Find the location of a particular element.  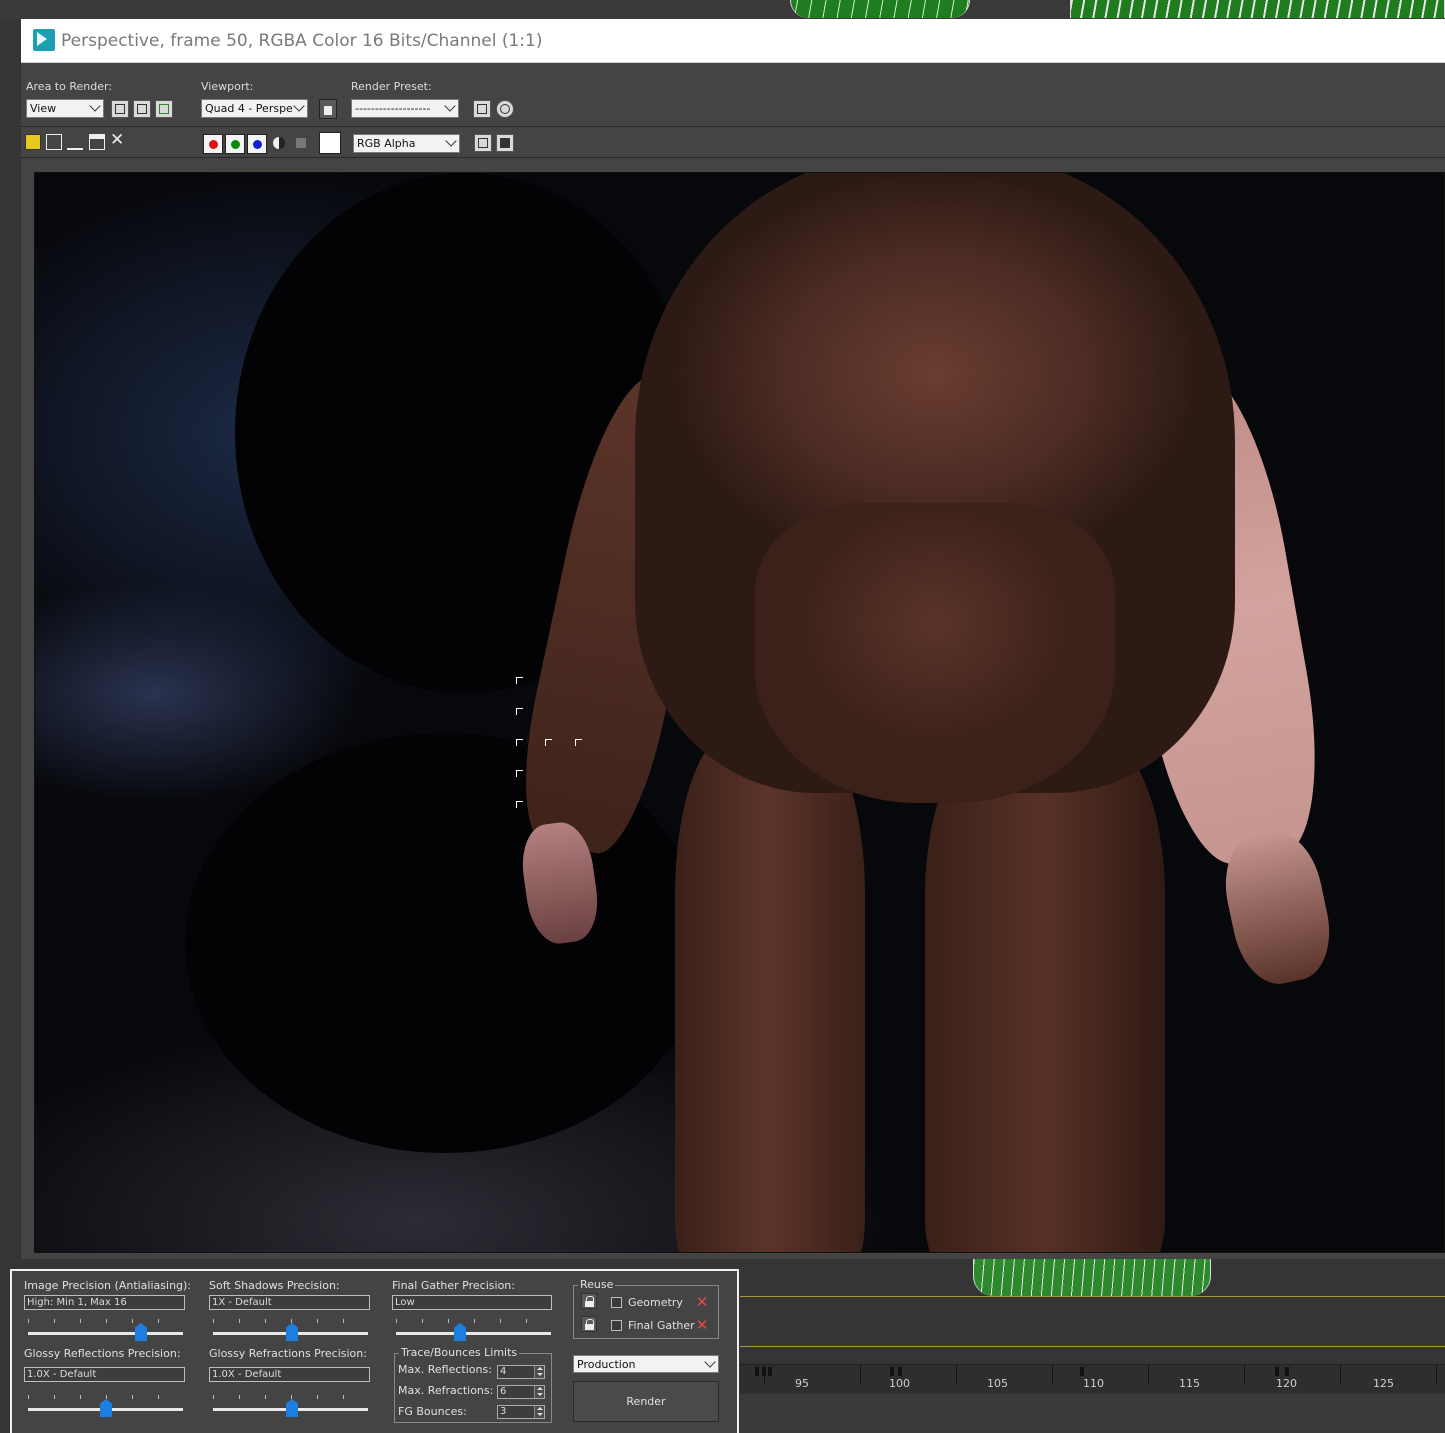

viewport-dropdown: Quad 4 - Perspe is located at coordinates (254, 108).